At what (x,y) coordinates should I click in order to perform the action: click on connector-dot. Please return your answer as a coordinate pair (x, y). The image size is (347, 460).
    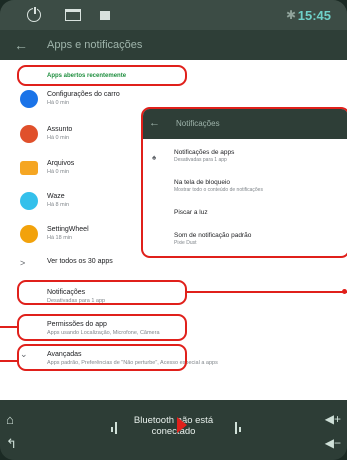
    Looking at the image, I should click on (344, 291).